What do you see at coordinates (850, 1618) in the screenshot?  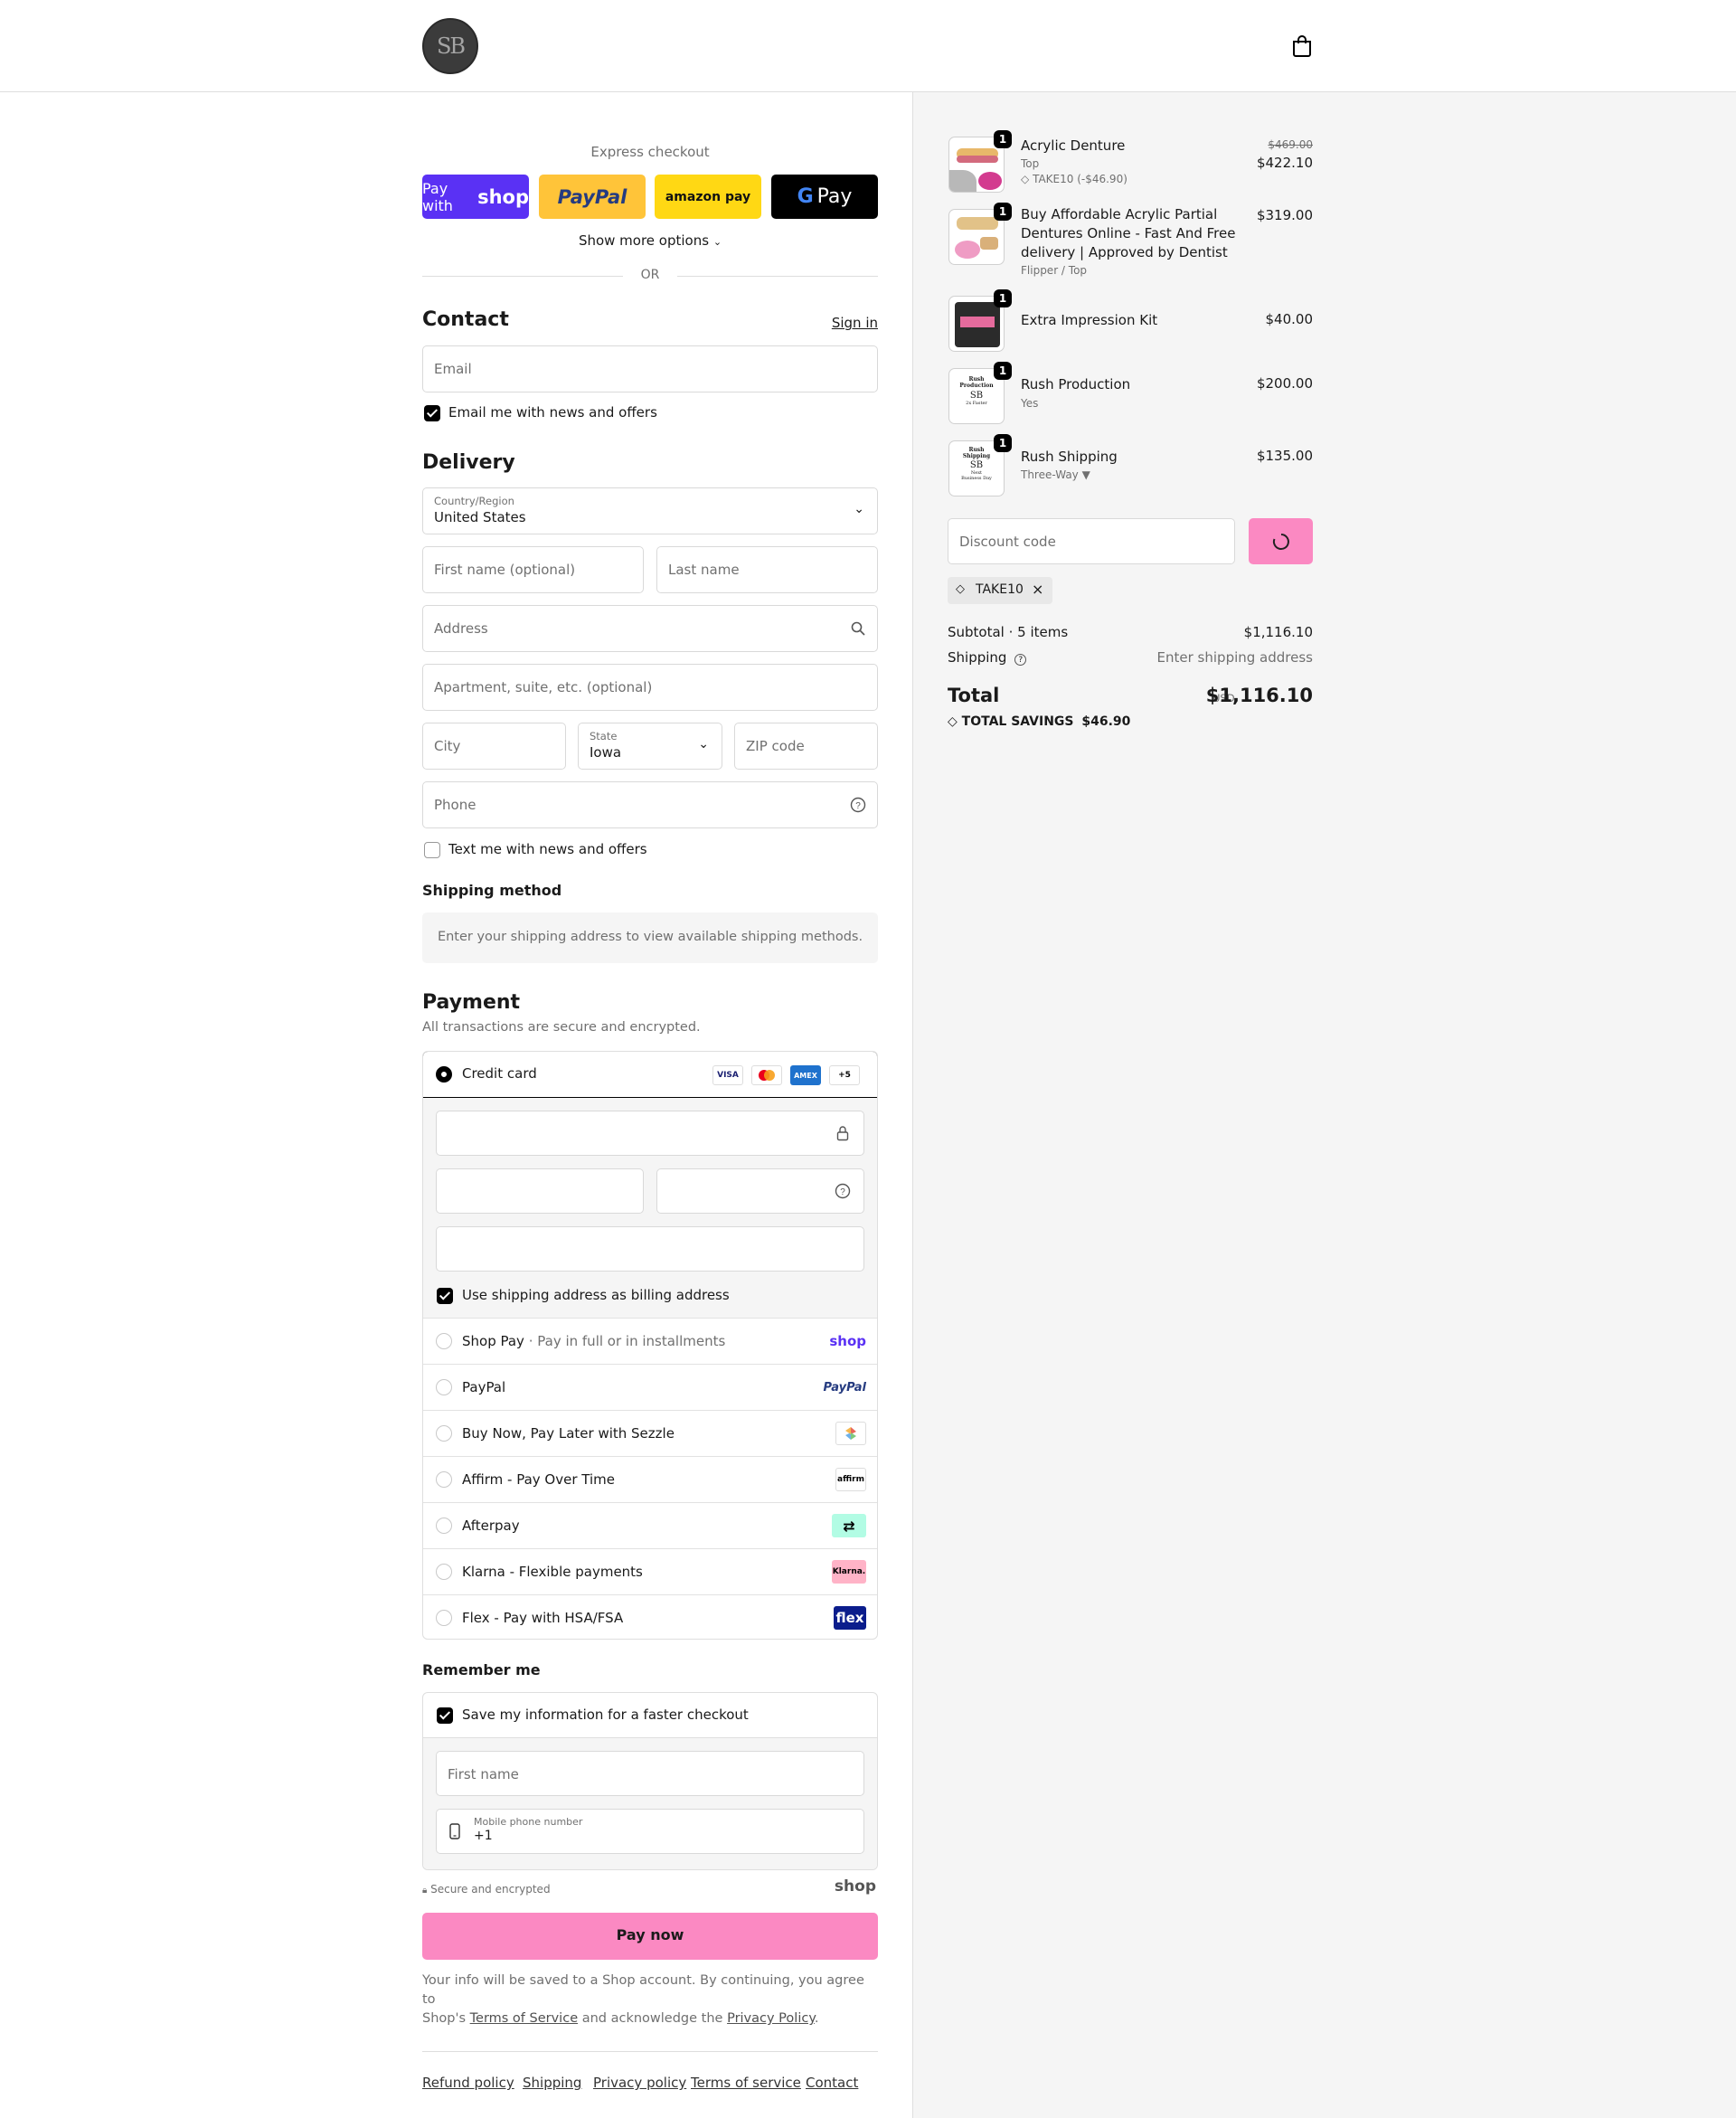 I see `flex-logo-icon: flex` at bounding box center [850, 1618].